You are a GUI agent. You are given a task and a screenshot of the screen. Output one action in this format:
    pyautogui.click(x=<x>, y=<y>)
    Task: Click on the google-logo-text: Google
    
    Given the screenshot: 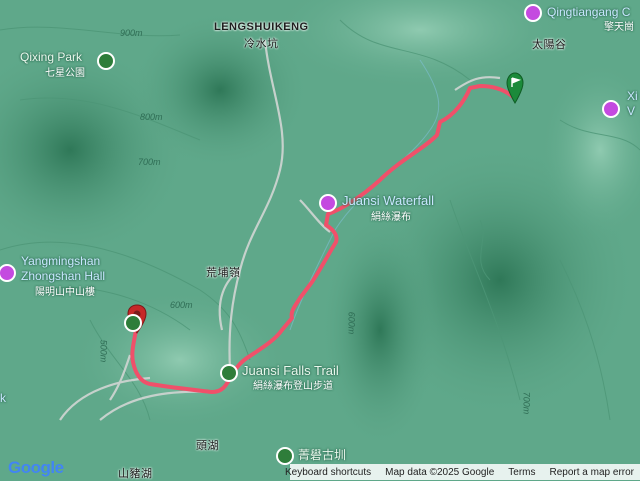 What is the action you would take?
    pyautogui.click(x=36, y=467)
    